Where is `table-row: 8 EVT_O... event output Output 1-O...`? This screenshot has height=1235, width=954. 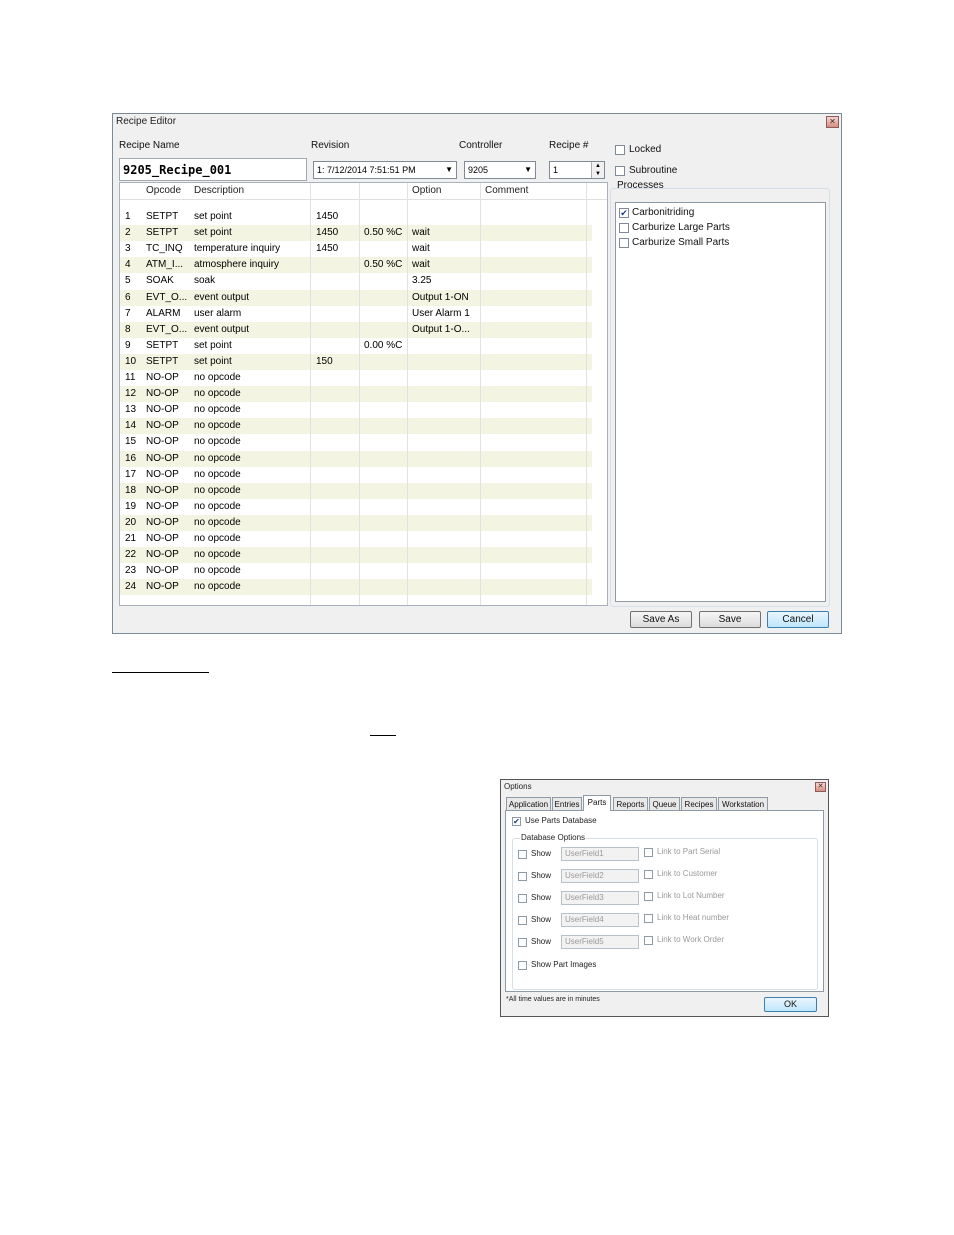 table-row: 8 EVT_O... event output Output 1-O... is located at coordinates (356, 329).